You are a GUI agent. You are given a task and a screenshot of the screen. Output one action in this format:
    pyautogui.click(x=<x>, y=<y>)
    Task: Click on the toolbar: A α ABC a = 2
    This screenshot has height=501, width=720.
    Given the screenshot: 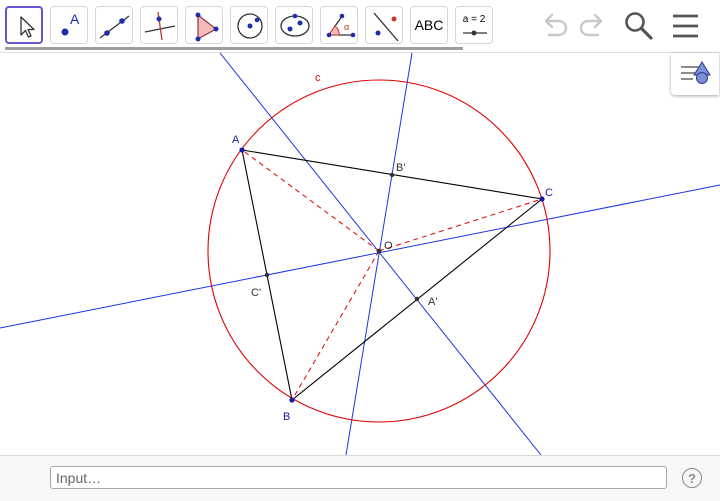 What is the action you would take?
    pyautogui.click(x=360, y=26)
    